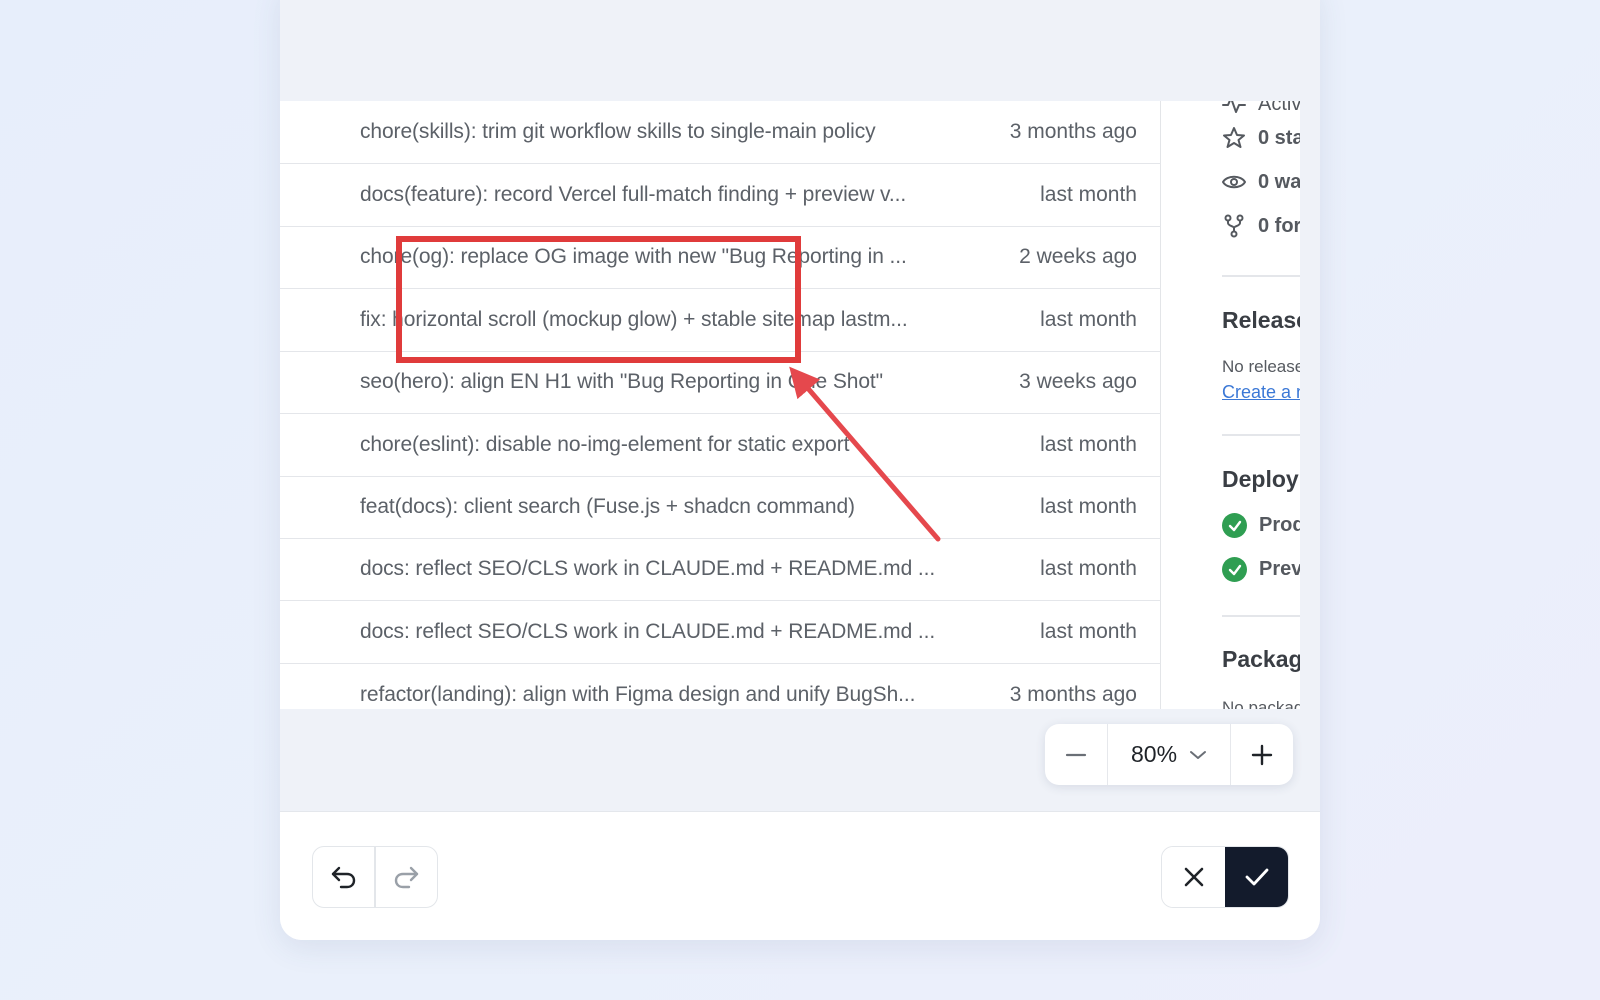 Image resolution: width=1600 pixels, height=1000 pixels. Describe the element at coordinates (1234, 182) in the screenshot. I see `eye-icon` at that location.